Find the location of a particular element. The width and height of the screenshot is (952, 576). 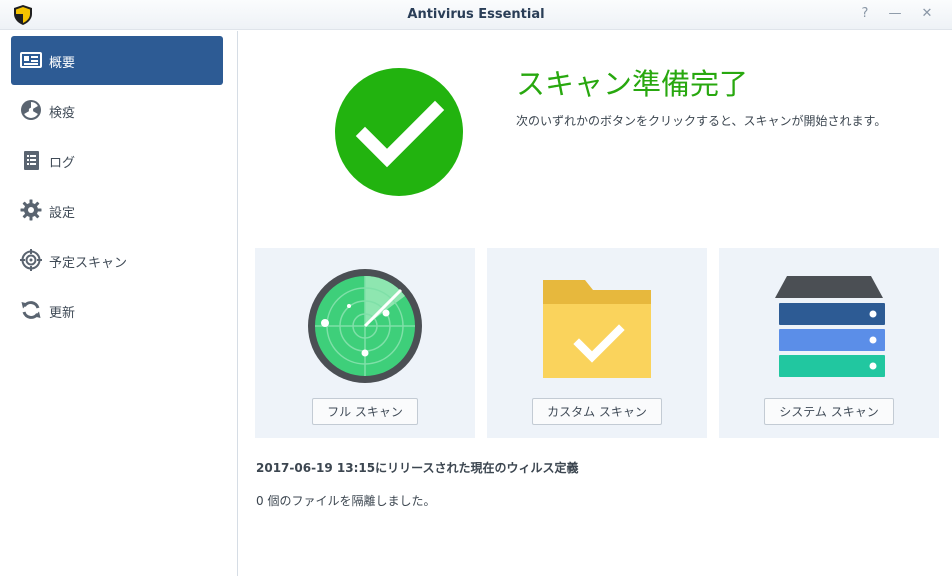

custom-scan-card: カスタム スキャン is located at coordinates (597, 343).